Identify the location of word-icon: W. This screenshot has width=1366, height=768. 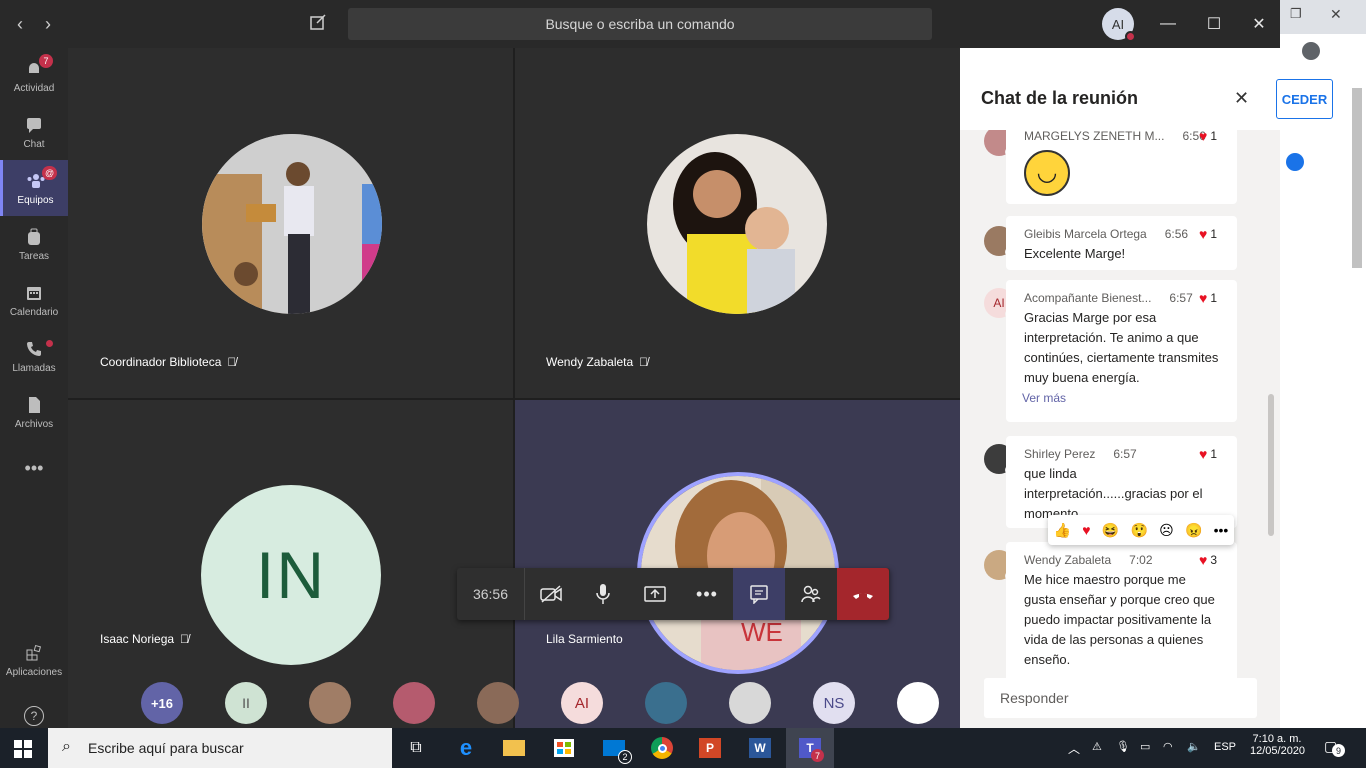
(760, 748).